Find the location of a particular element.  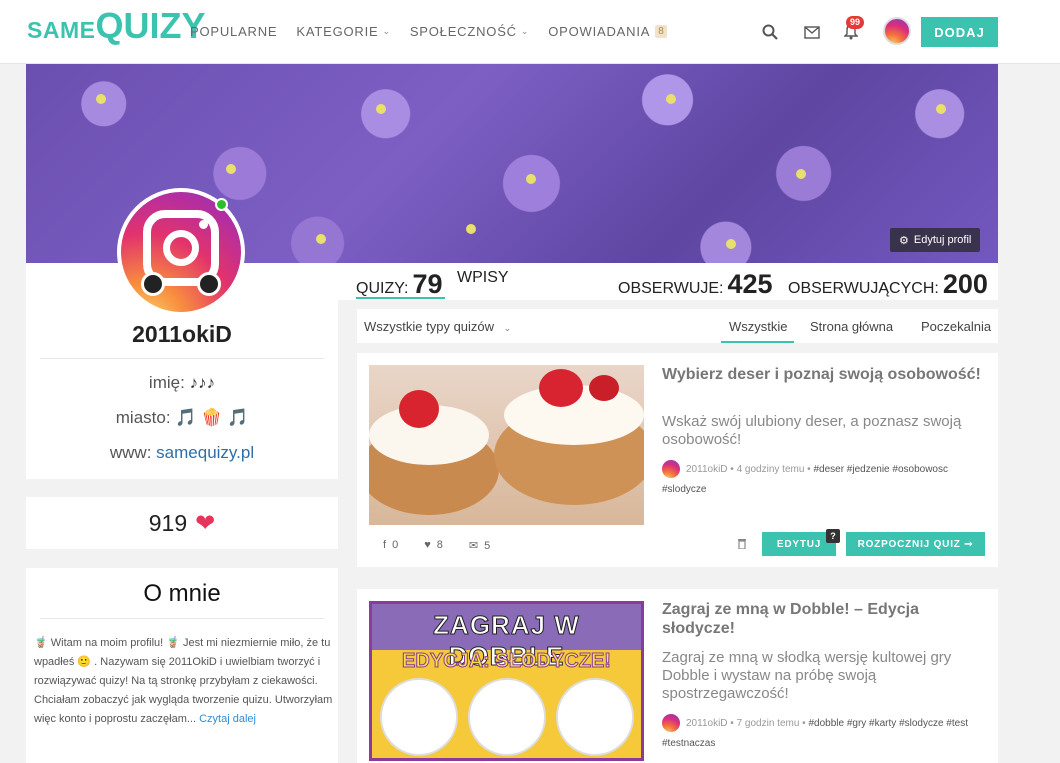

name-value: ♪♪♪ is located at coordinates (202, 382).